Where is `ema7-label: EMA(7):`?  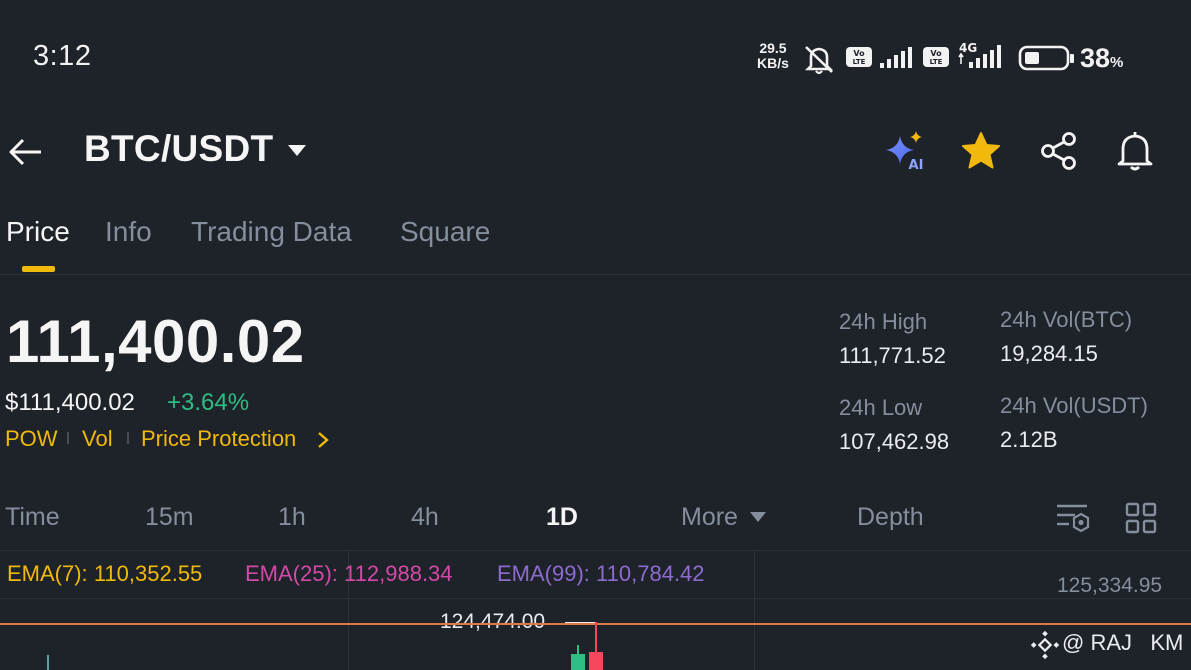 ema7-label: EMA(7): is located at coordinates (47, 573).